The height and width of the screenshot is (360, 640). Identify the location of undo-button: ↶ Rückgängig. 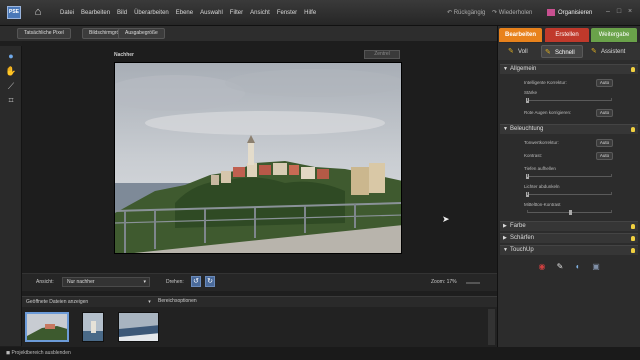
(466, 12).